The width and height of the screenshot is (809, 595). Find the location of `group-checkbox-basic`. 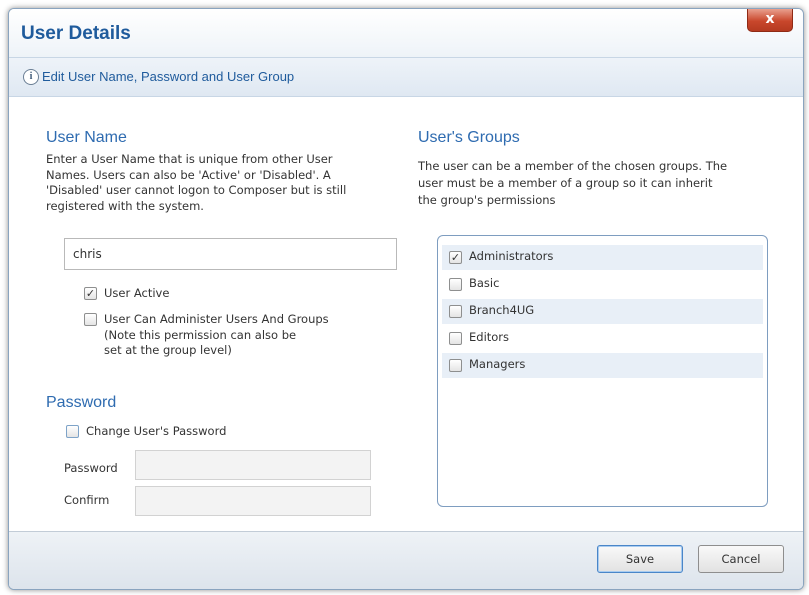

group-checkbox-basic is located at coordinates (455, 284).